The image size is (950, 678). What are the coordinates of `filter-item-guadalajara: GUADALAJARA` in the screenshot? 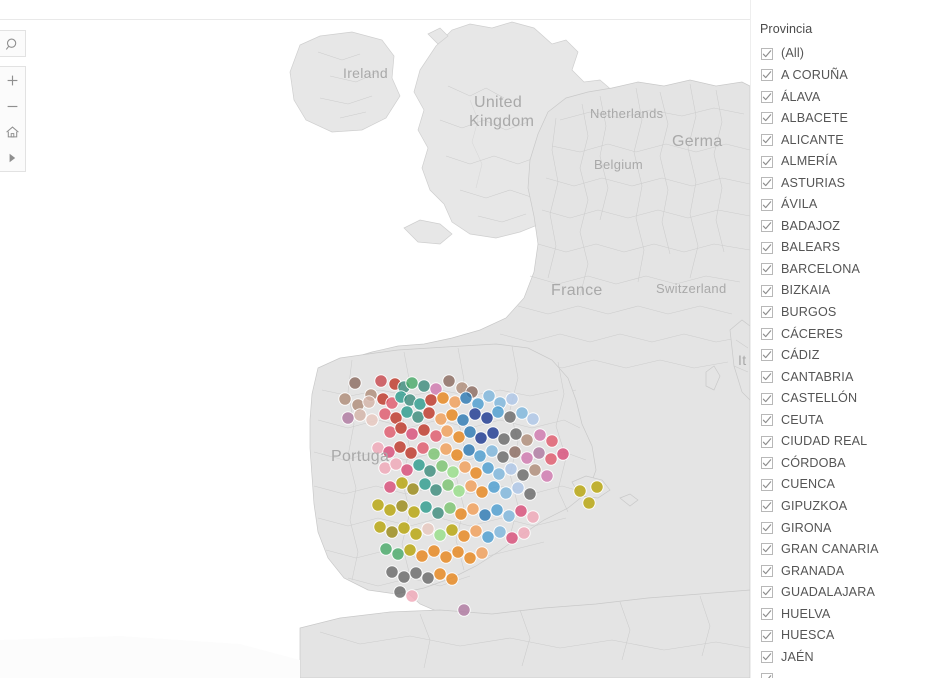 It's located at (850, 593).